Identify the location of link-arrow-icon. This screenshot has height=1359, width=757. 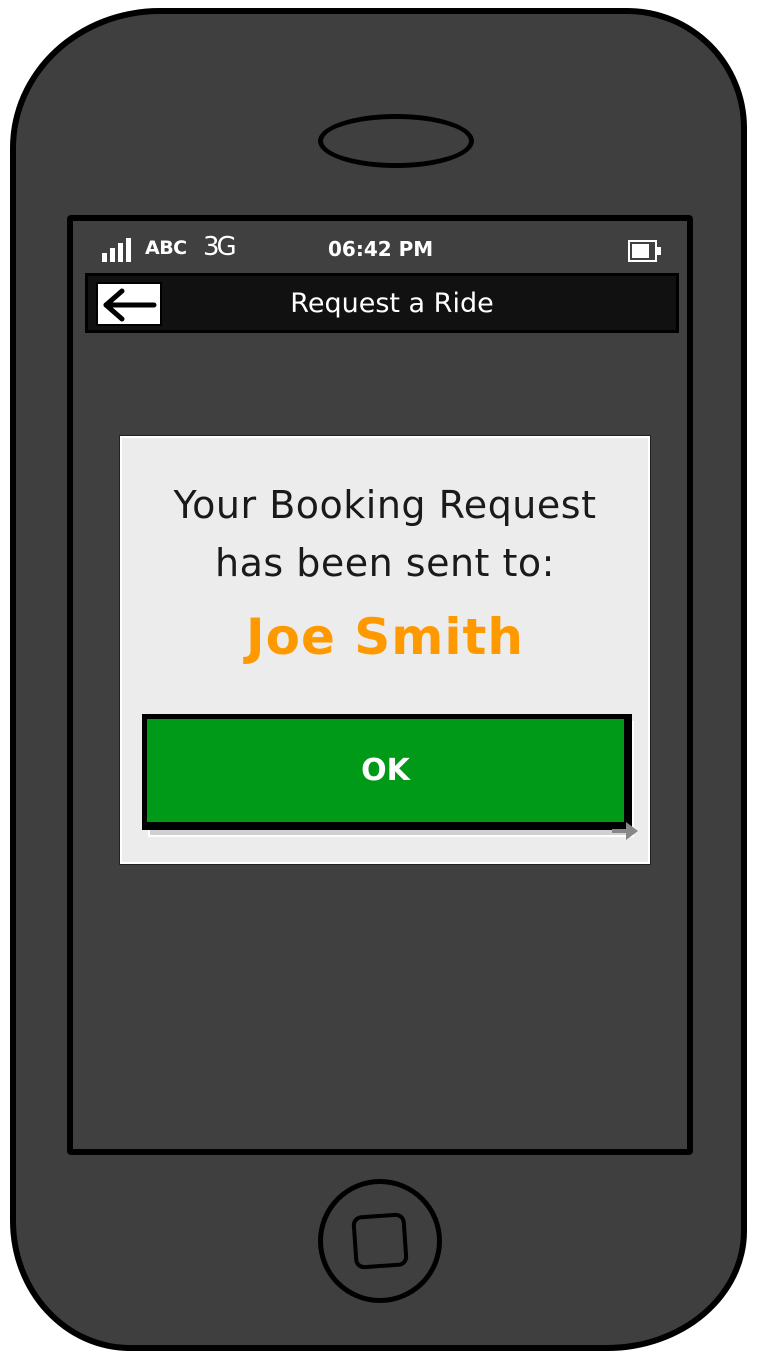
(625, 831).